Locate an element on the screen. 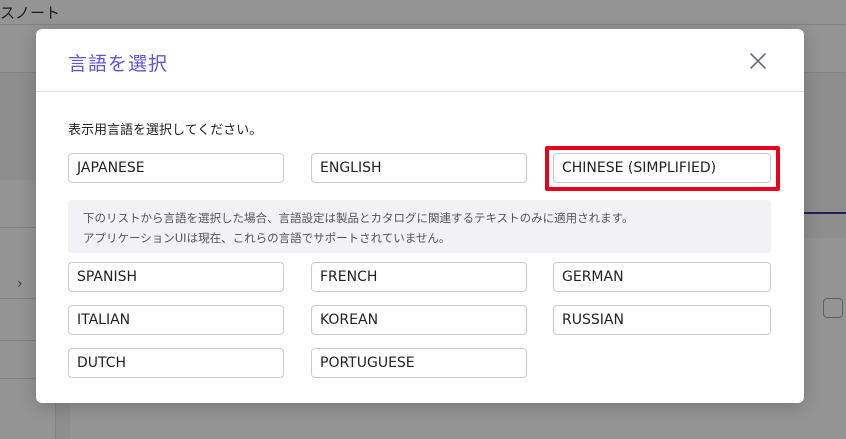 The height and width of the screenshot is (439, 846). language-option-french: FRENCH is located at coordinates (419, 277).